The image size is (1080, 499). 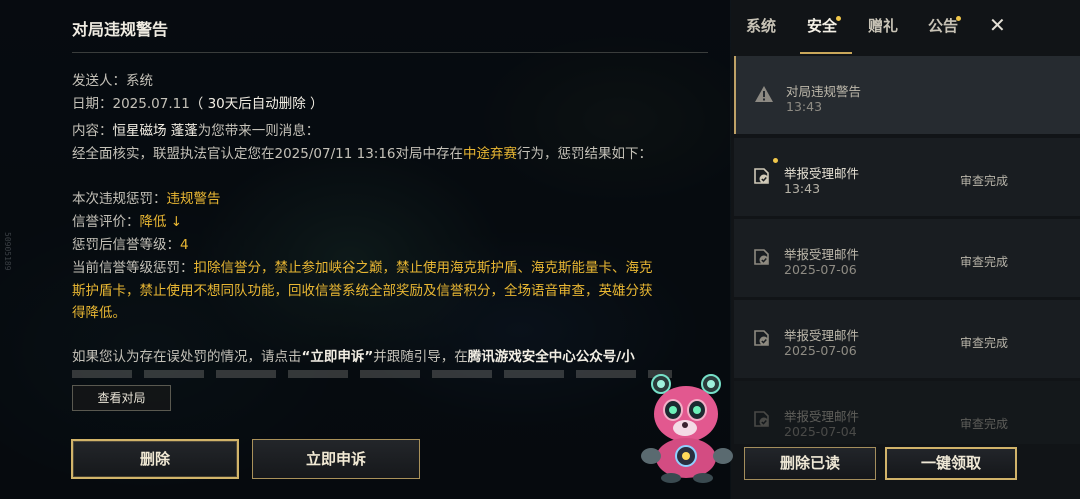 I want to click on sender-label: 发送人：, so click(x=99, y=81).